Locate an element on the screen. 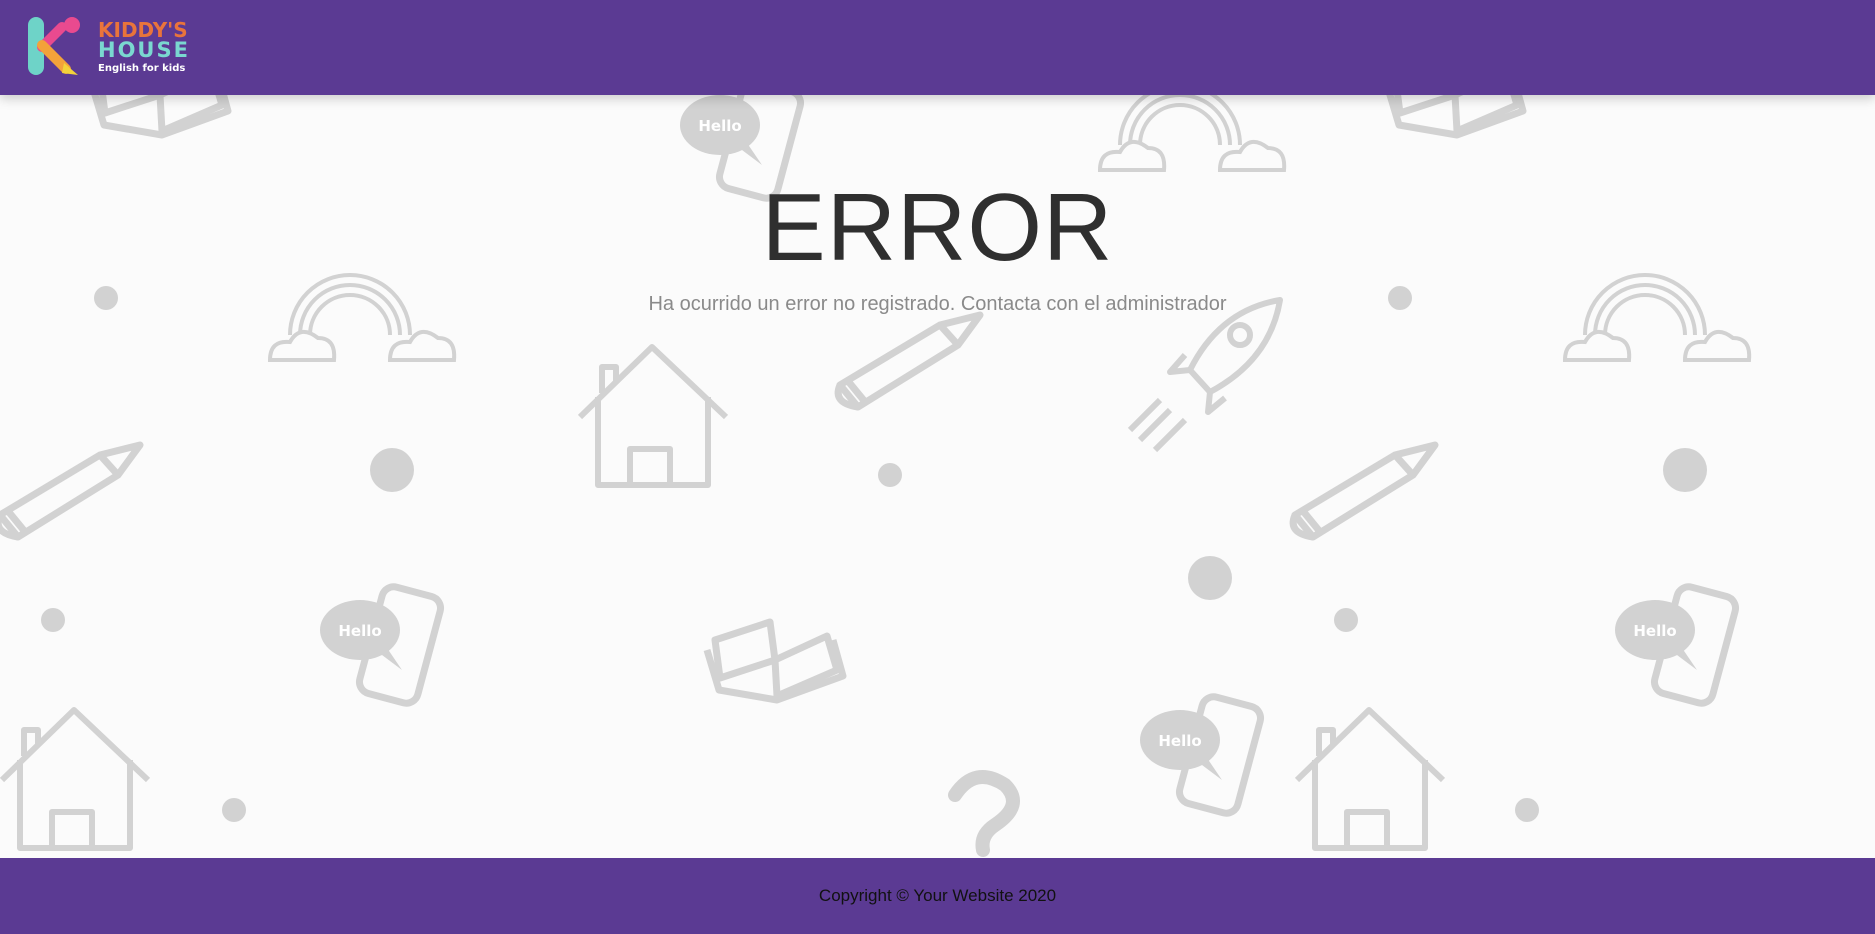 This screenshot has height=934, width=1875. error-title: ERROR is located at coordinates (937, 227).